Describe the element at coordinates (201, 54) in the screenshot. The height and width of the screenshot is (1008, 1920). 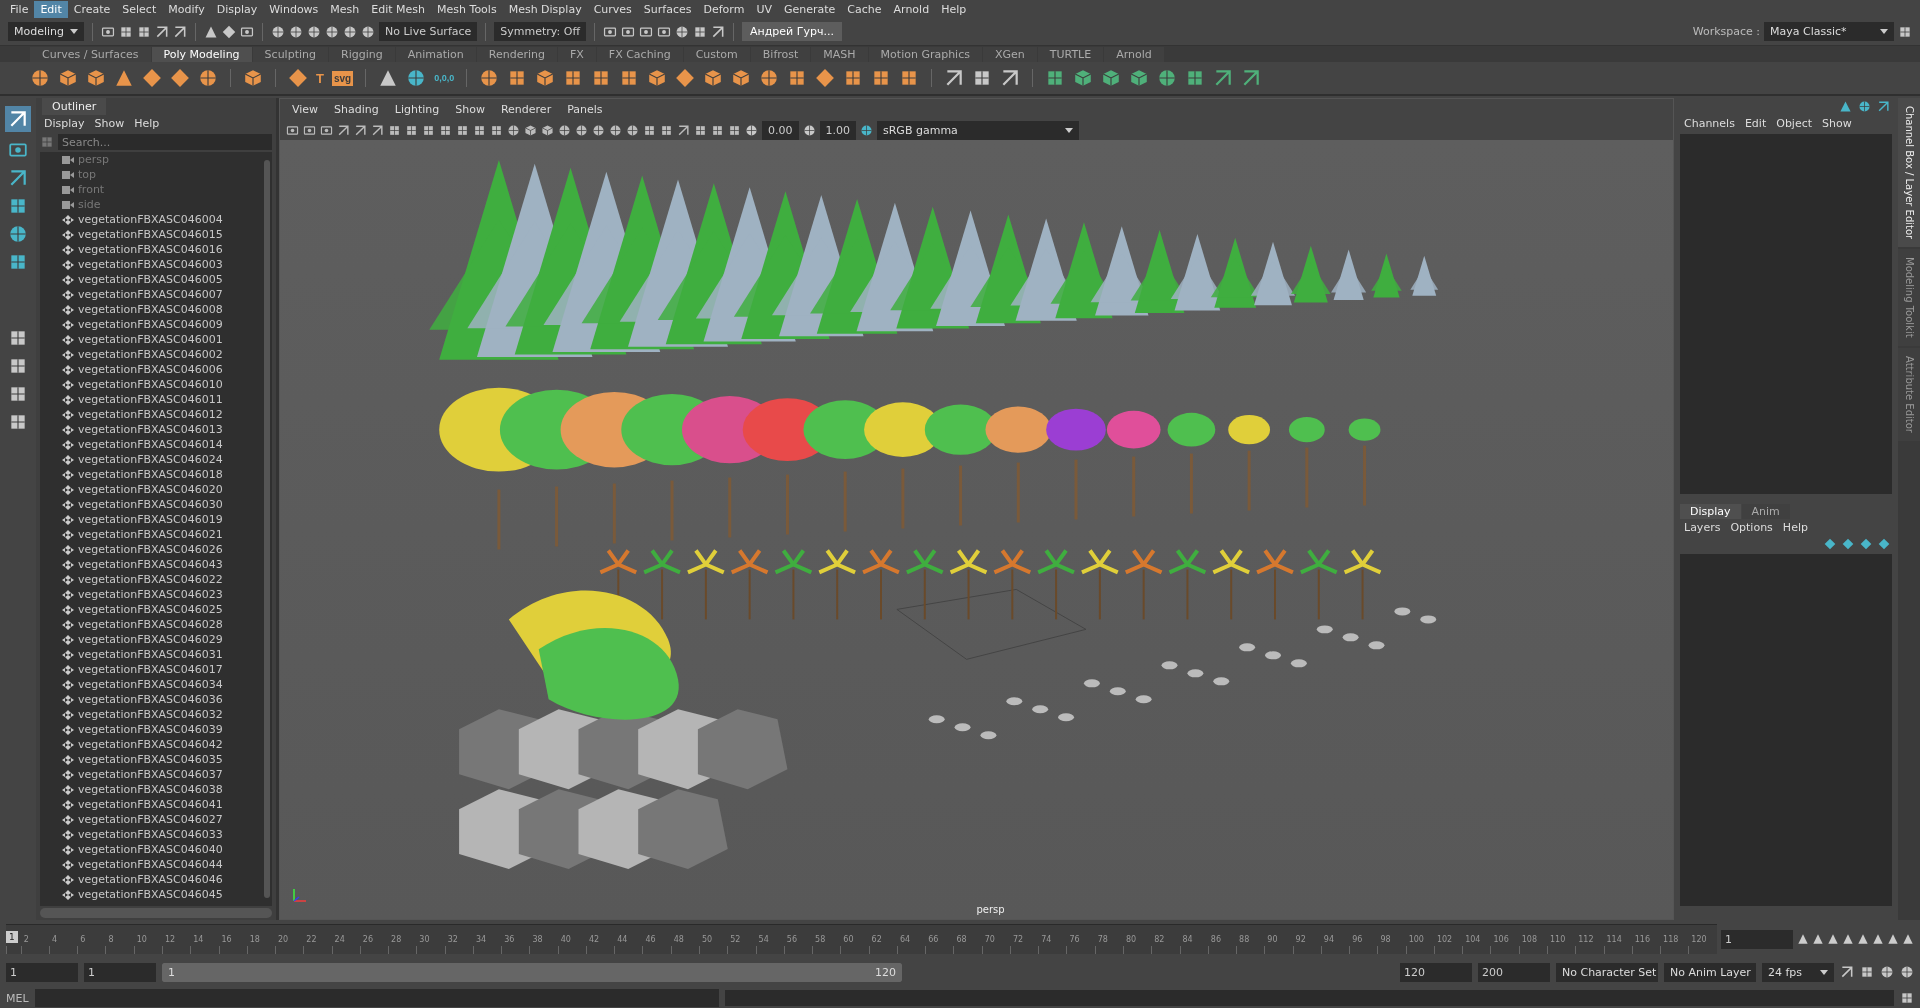
I see `shelf-tab: Poly Modeling` at that location.